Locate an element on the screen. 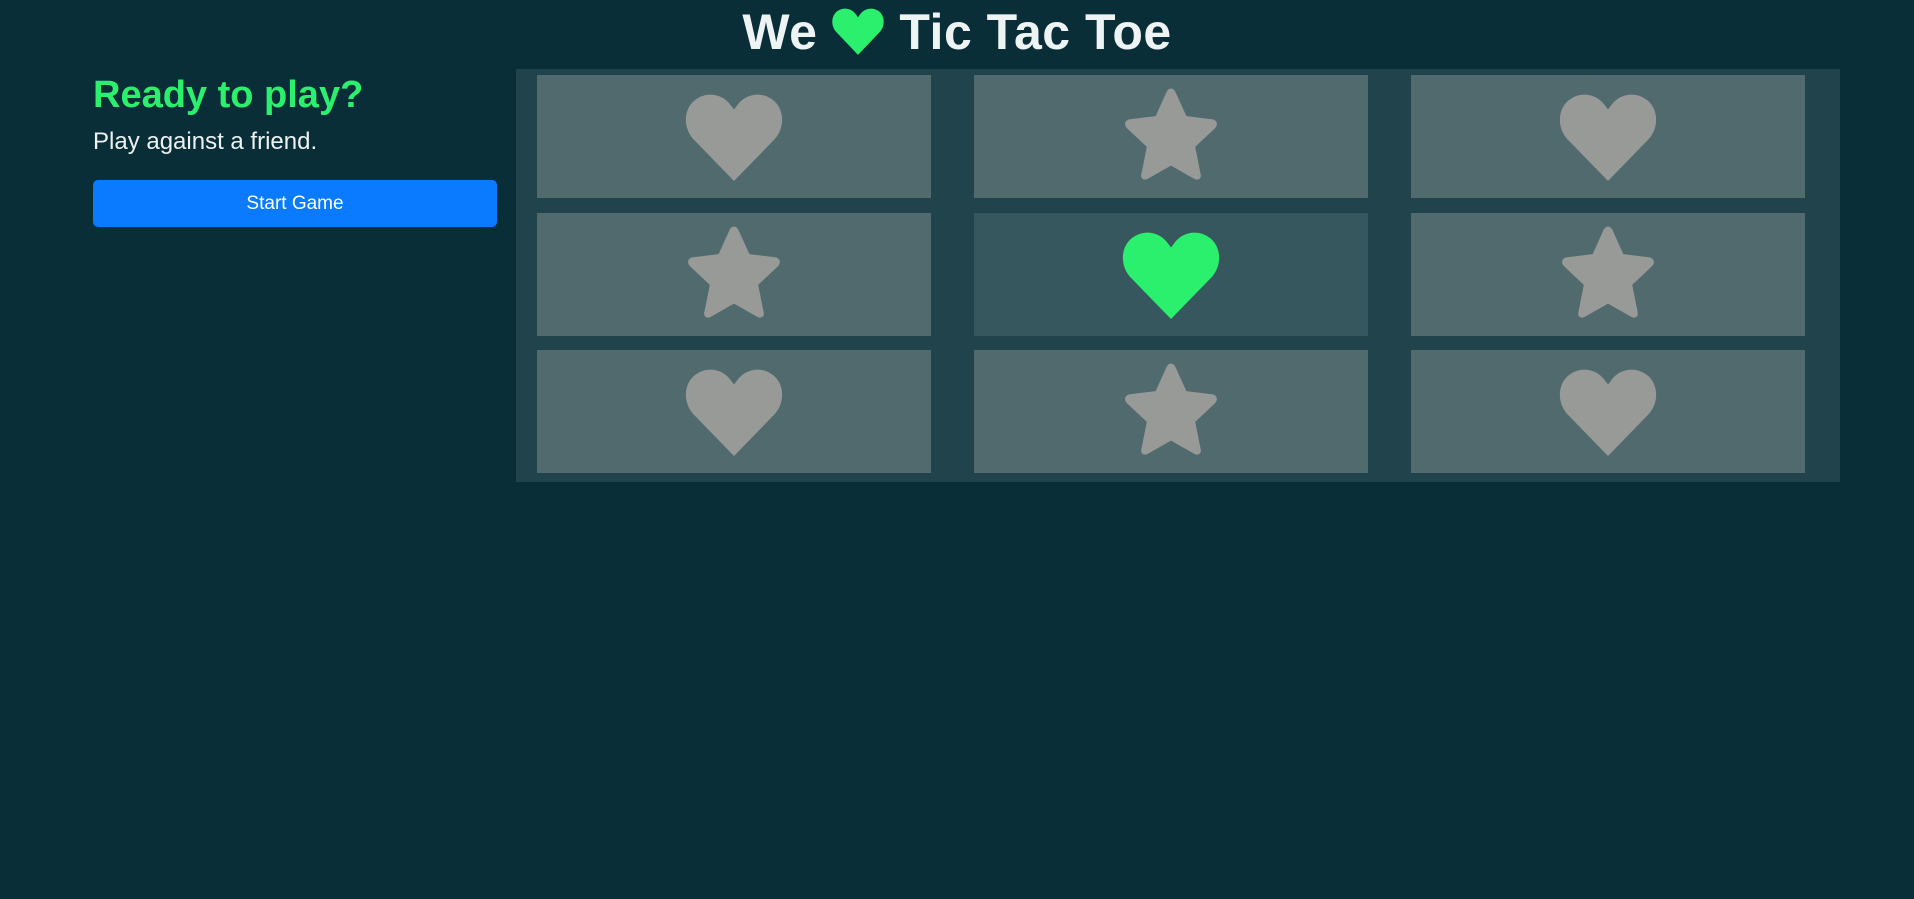  title-text-we: We is located at coordinates (780, 32).